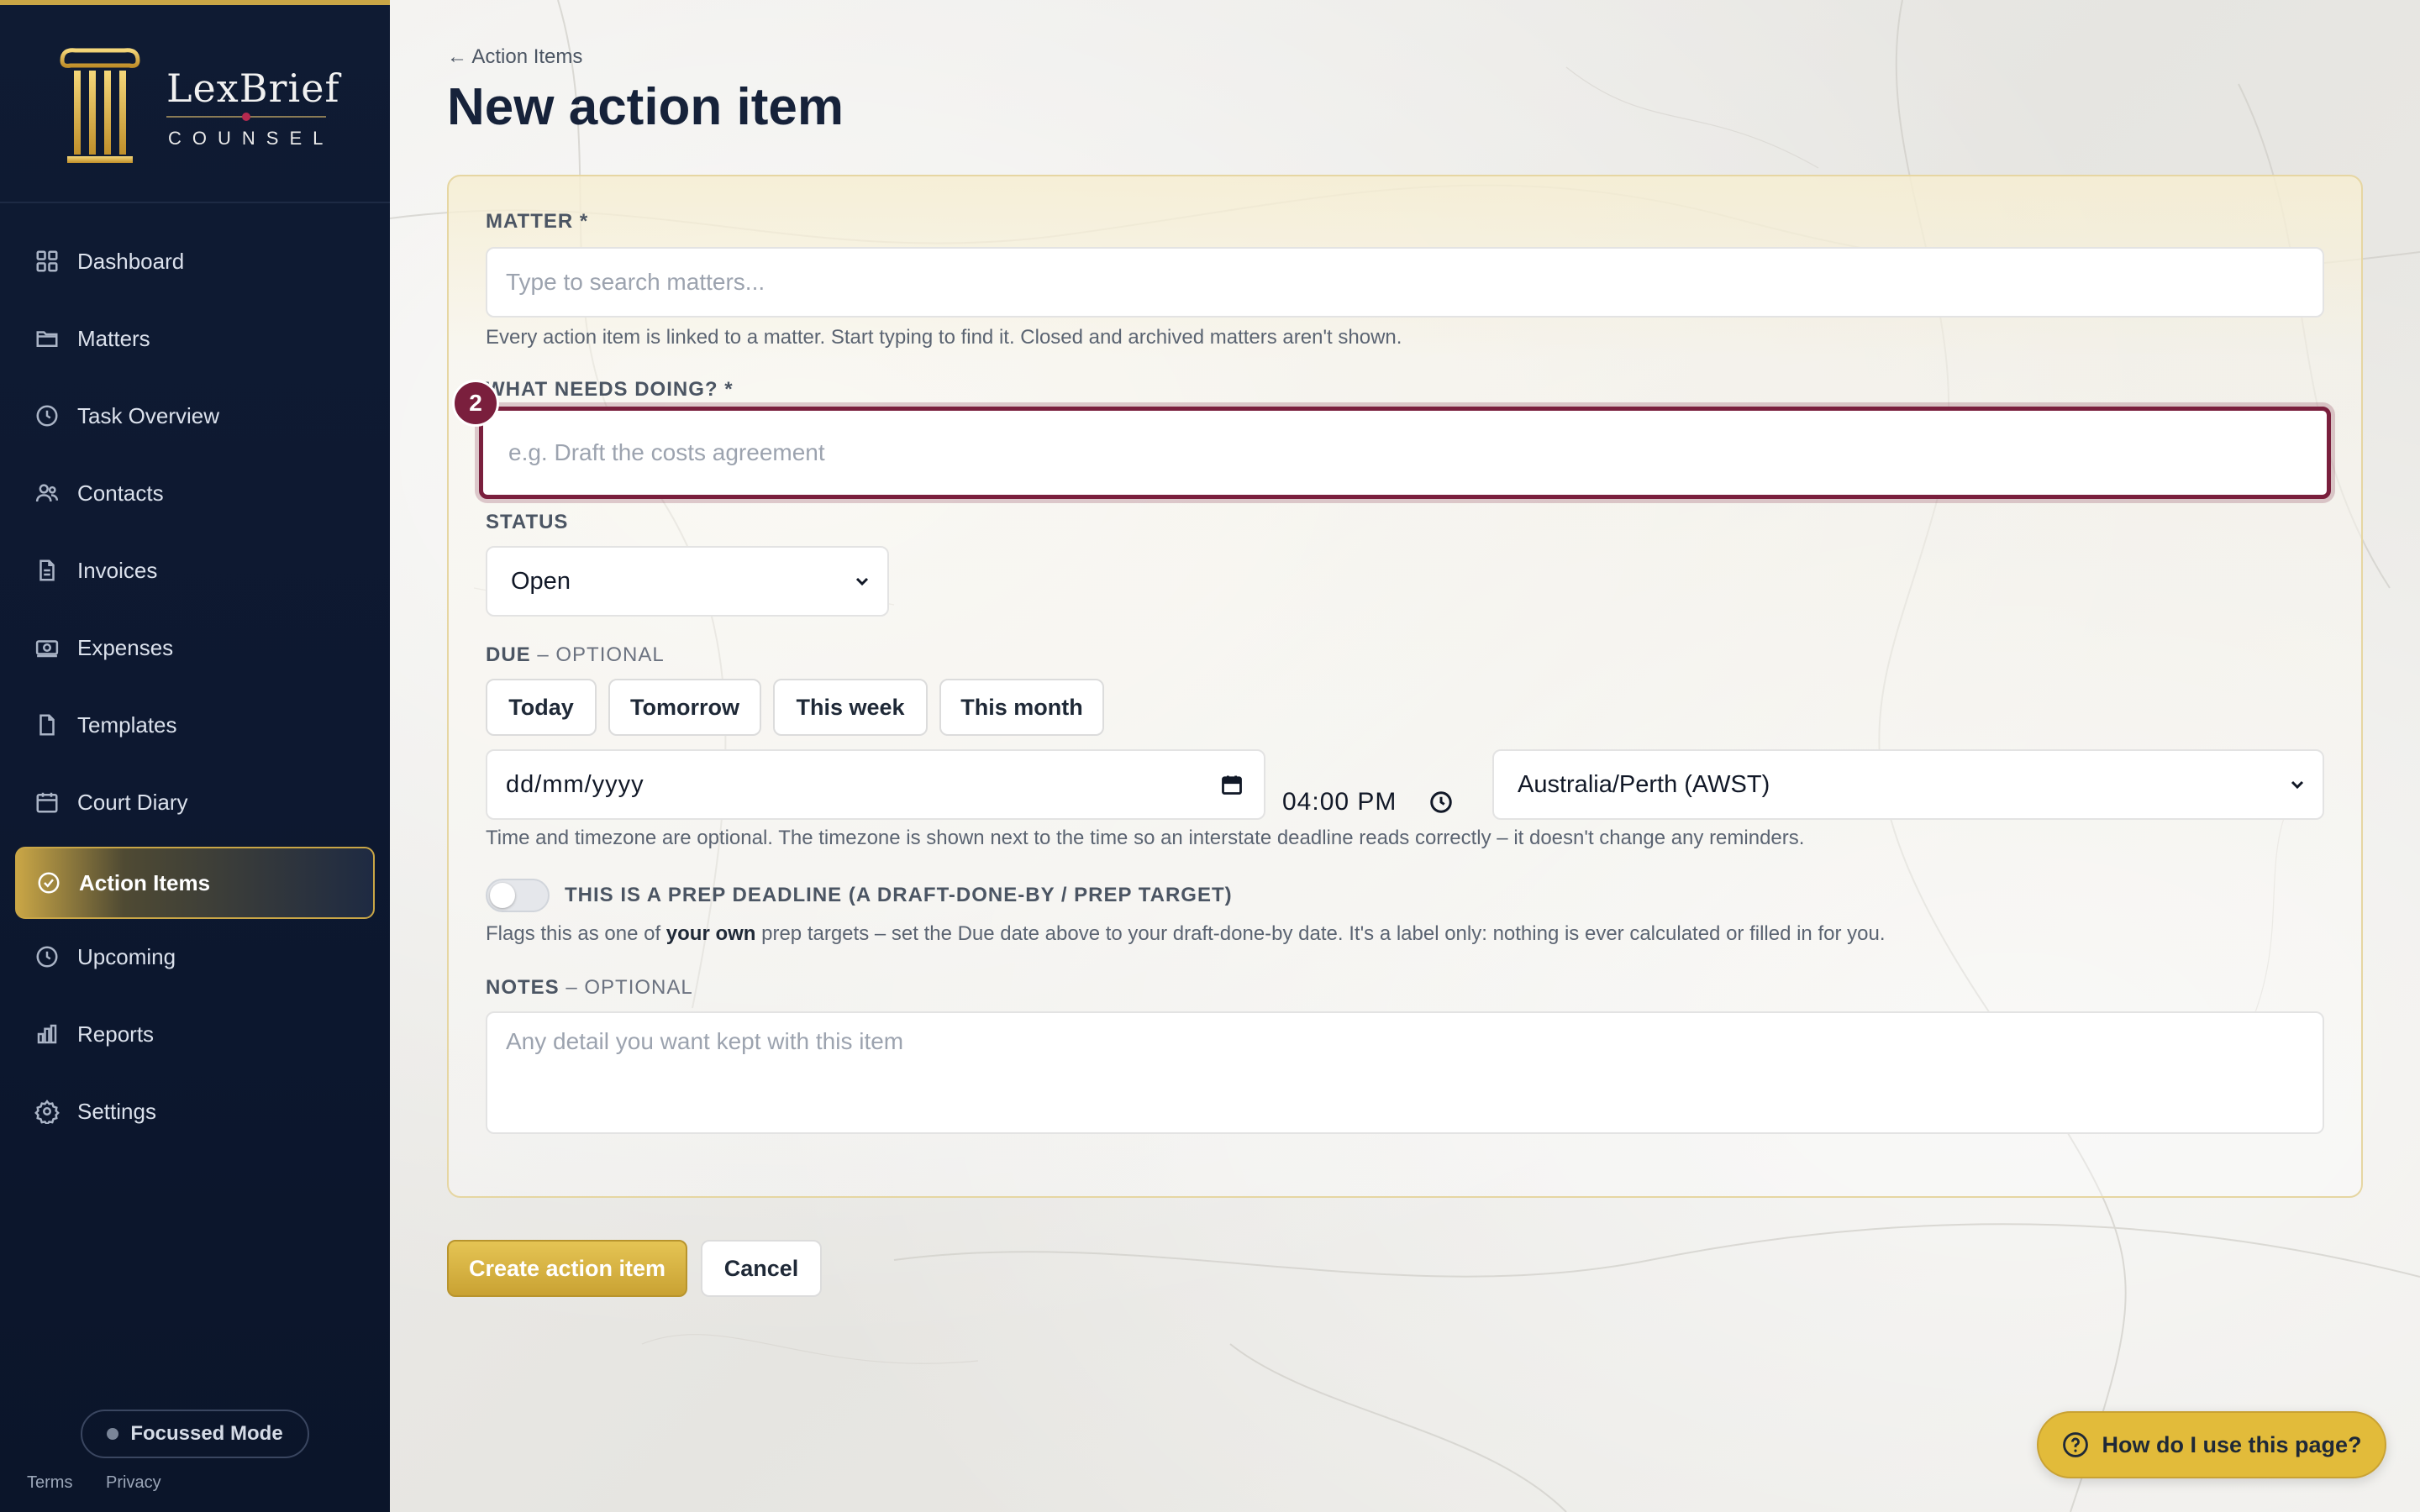  What do you see at coordinates (2232, 1444) in the screenshot?
I see `help-page-label: How do I use this page?` at bounding box center [2232, 1444].